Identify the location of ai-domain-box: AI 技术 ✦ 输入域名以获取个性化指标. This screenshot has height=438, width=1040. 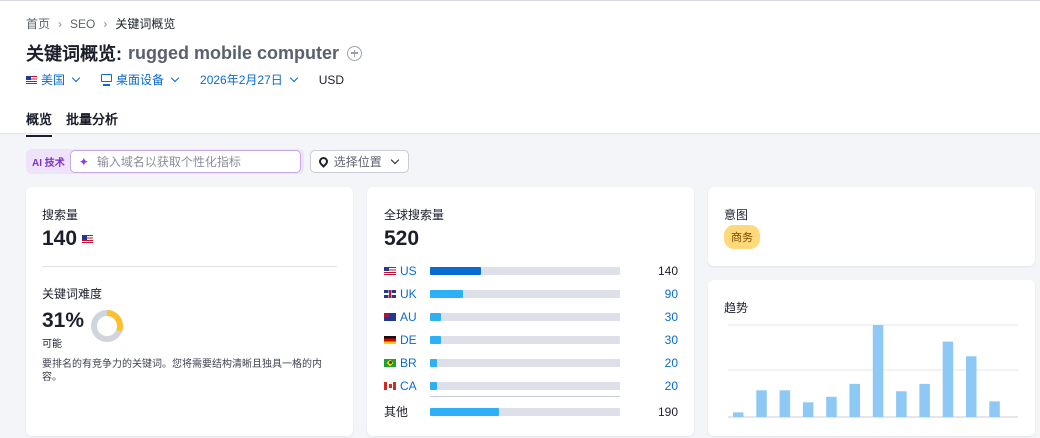
(165, 161).